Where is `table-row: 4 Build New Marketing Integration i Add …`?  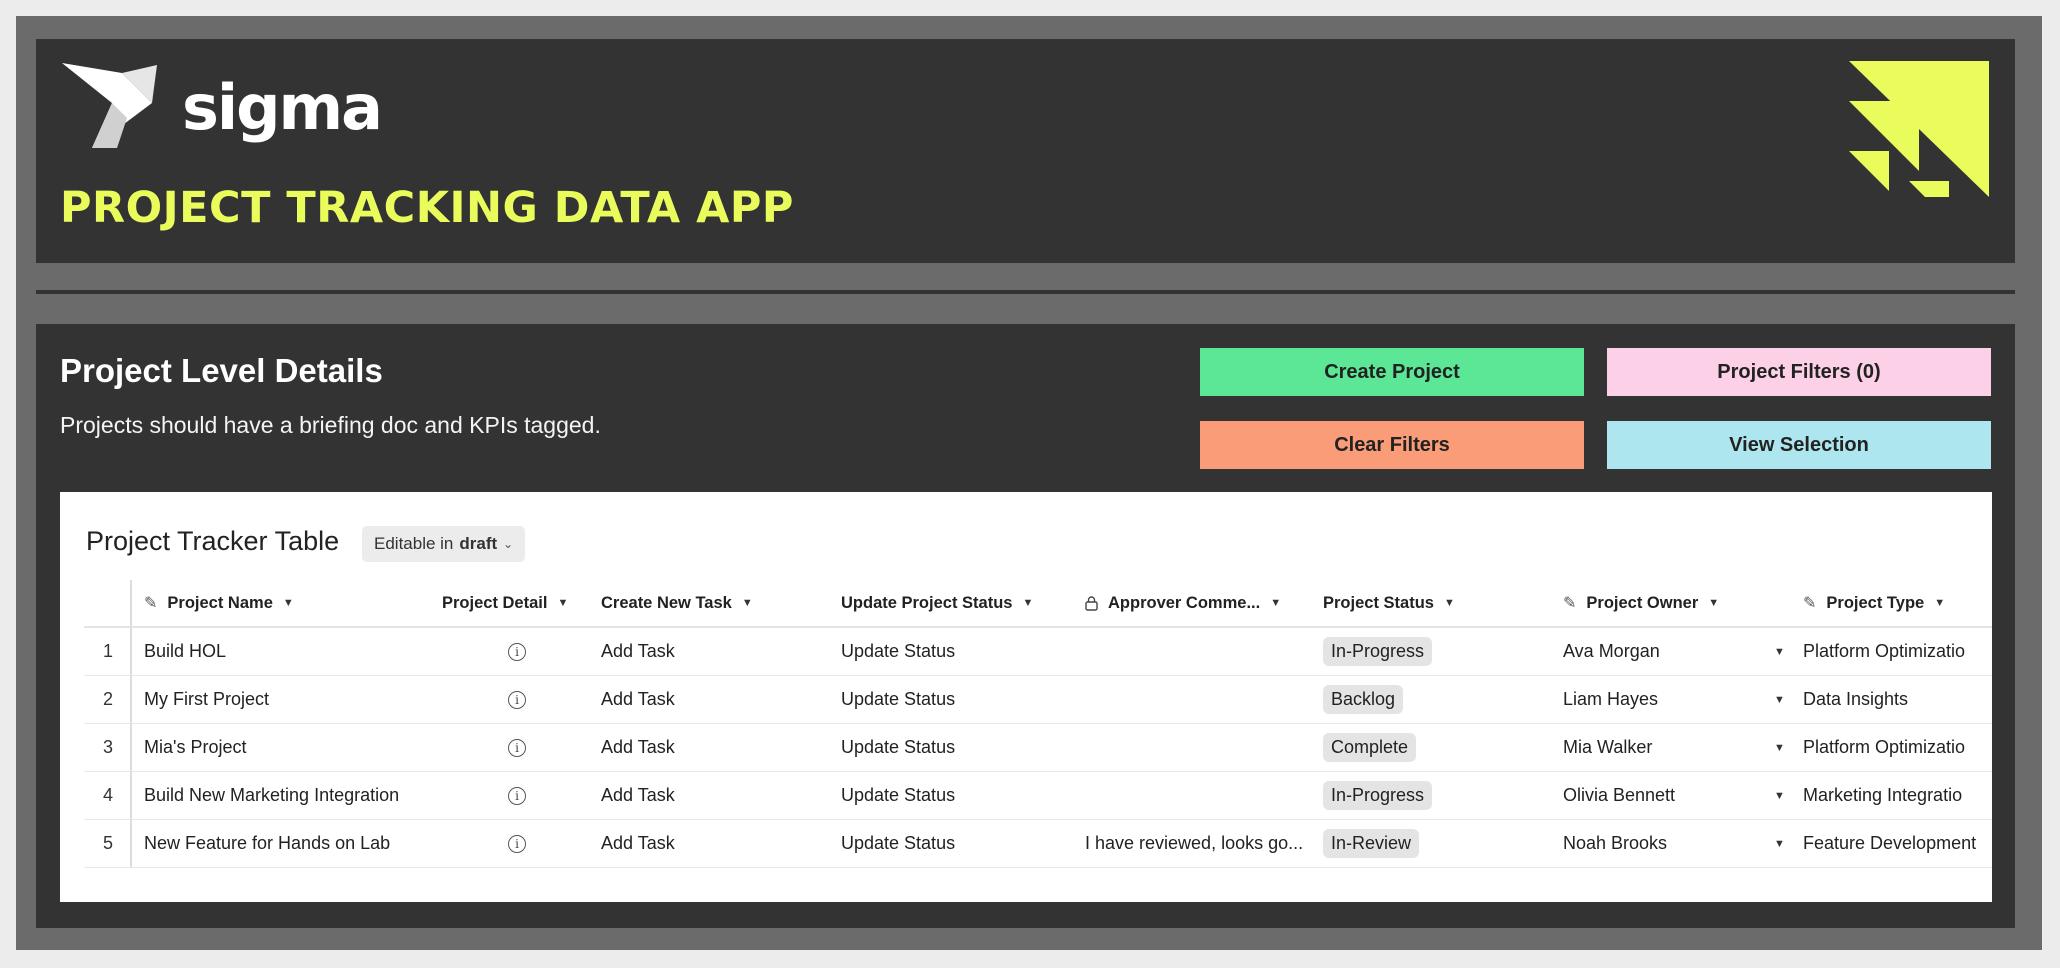
table-row: 4 Build New Marketing Integration i Add … is located at coordinates (1038, 796).